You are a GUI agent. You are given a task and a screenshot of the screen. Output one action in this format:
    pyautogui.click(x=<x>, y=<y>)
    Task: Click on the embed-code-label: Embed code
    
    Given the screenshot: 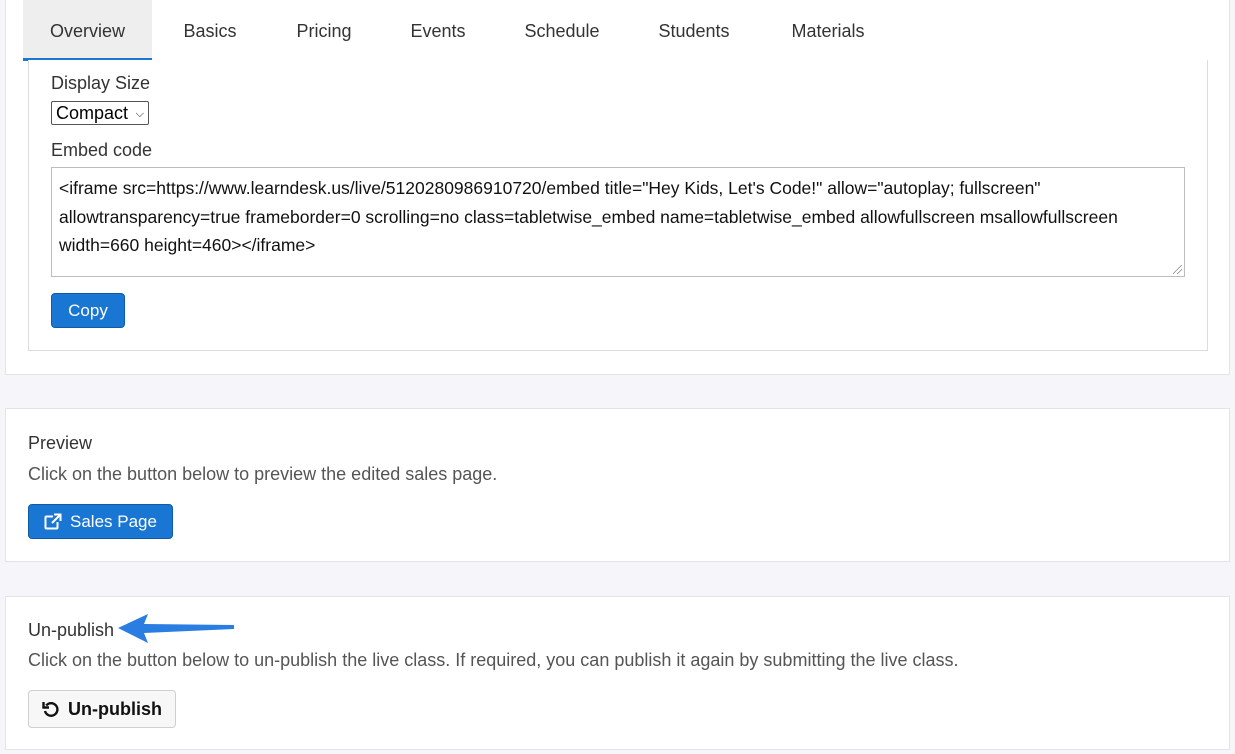 What is the action you would take?
    pyautogui.click(x=102, y=150)
    